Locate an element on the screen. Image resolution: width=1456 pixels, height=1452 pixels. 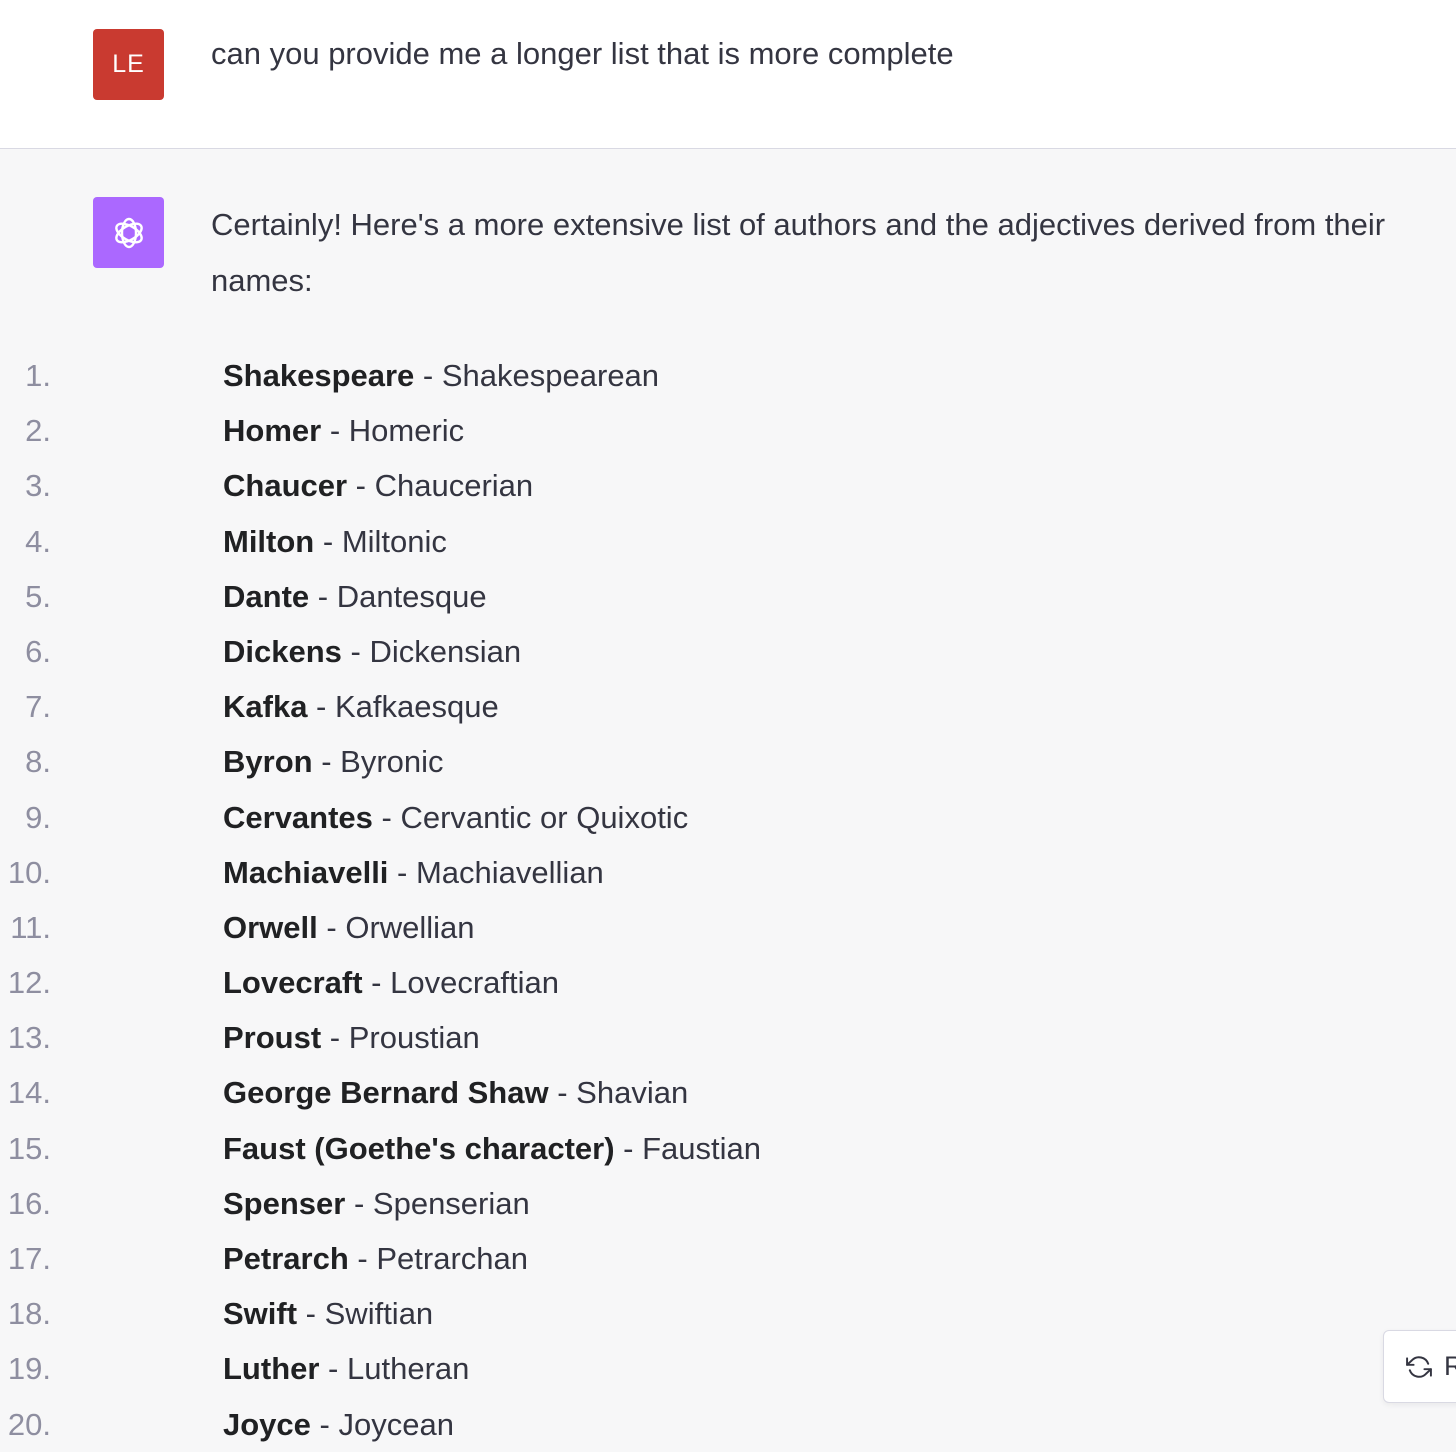
author-name: Swift is located at coordinates (260, 1314).